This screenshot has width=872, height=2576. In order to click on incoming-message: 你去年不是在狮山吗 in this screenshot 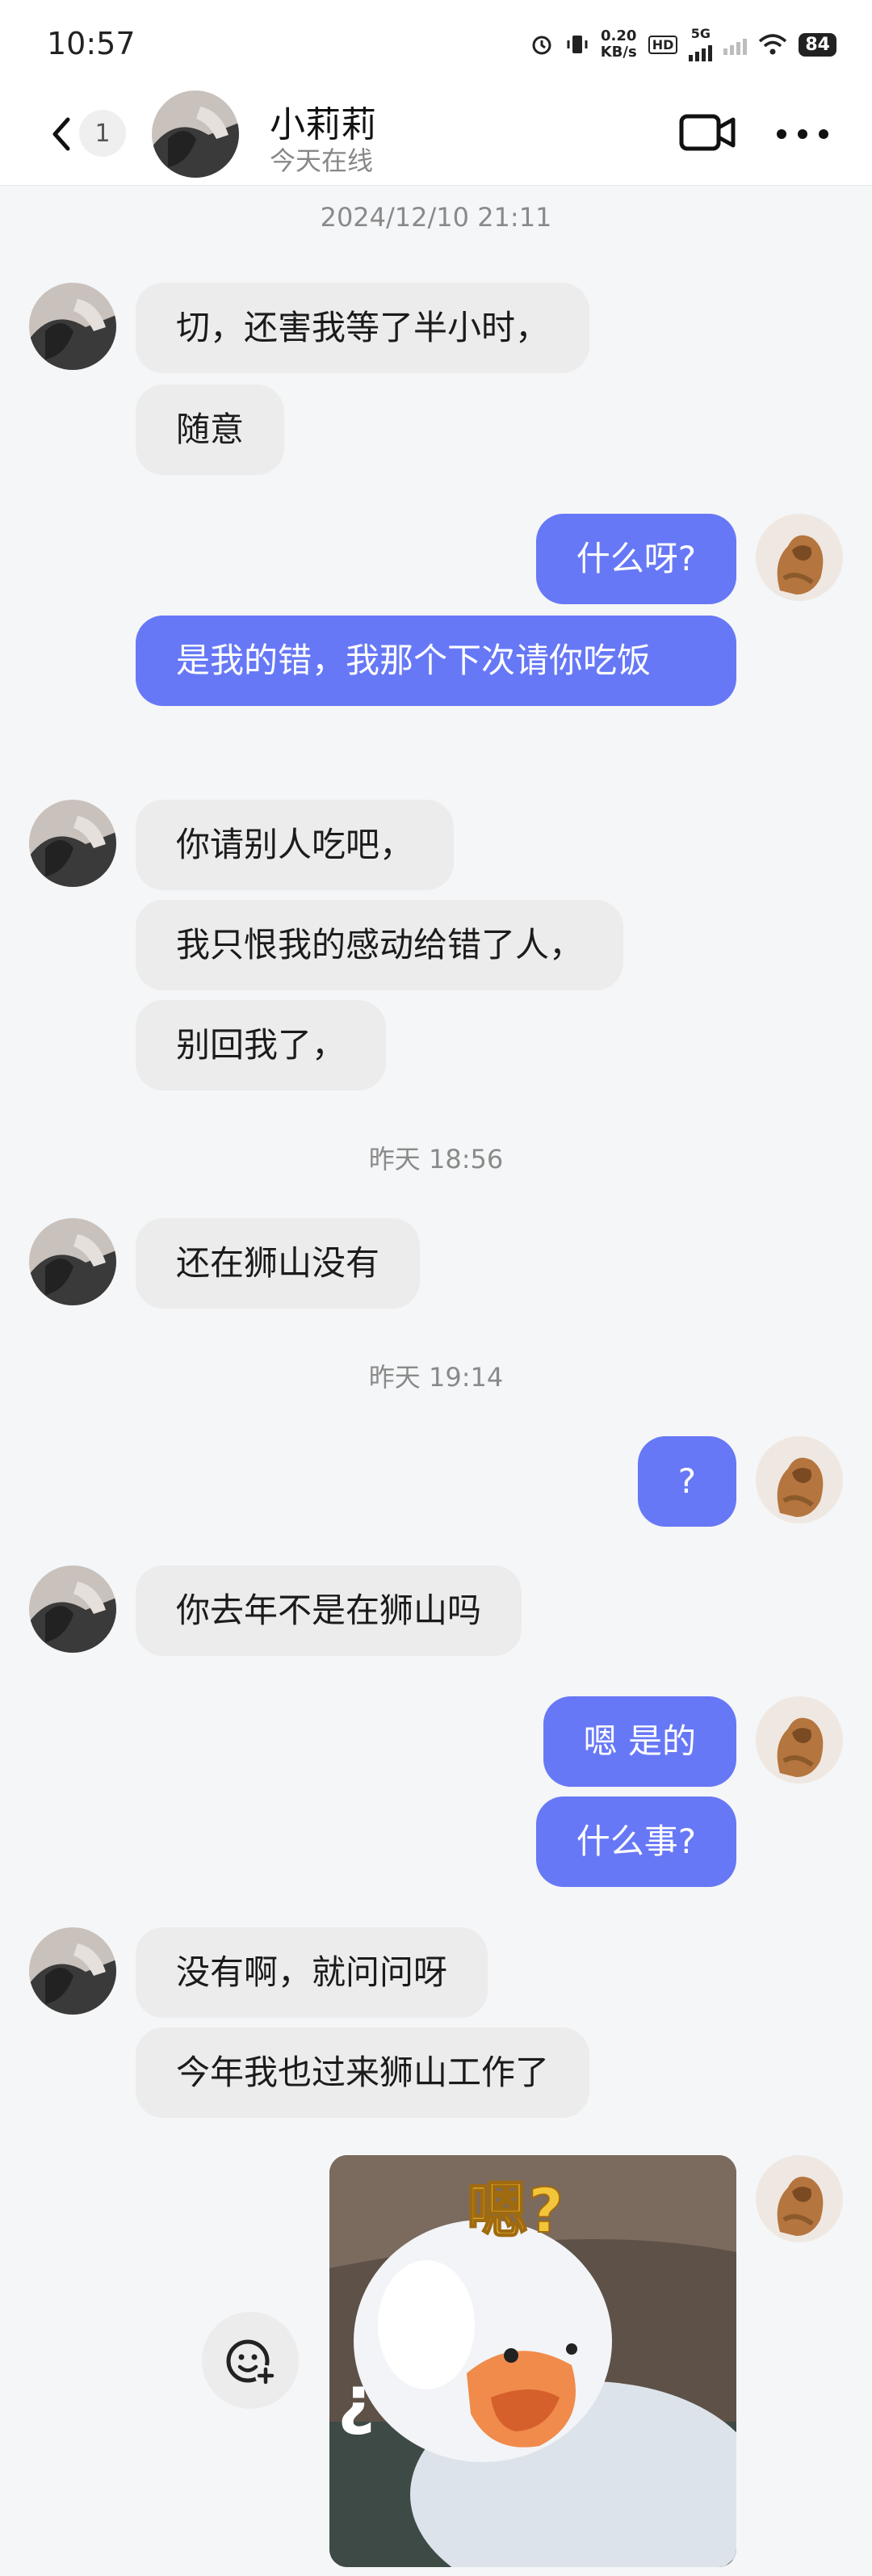, I will do `click(329, 1610)`.